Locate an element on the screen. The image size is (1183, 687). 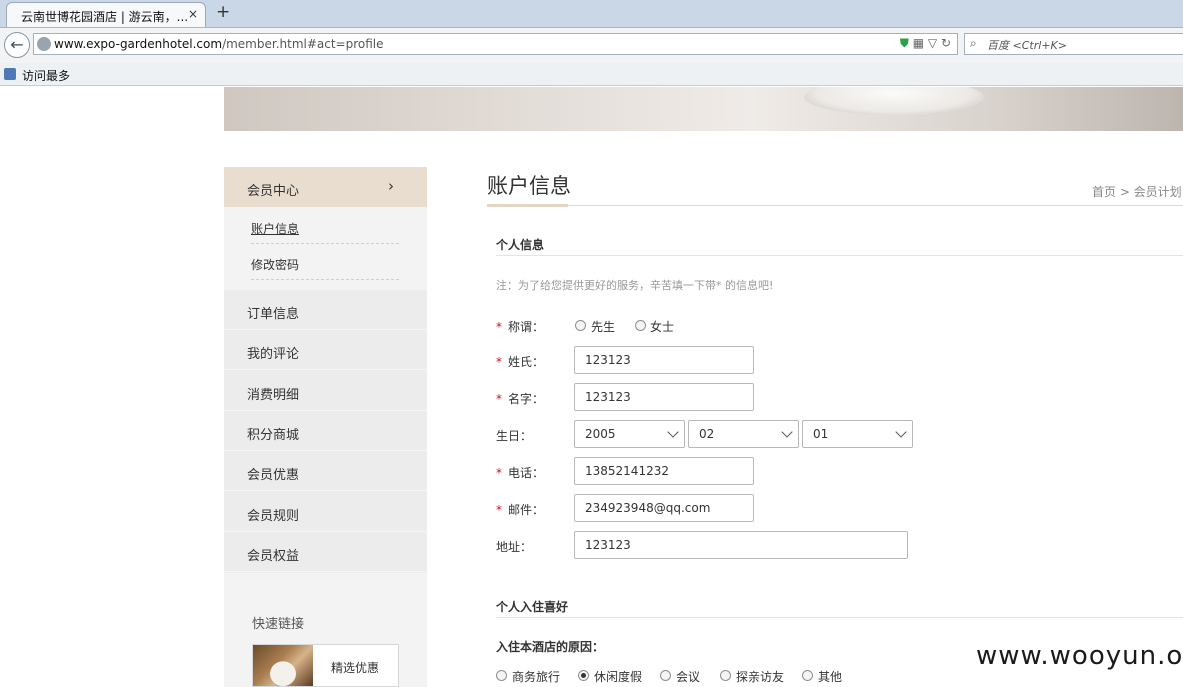
search-placeholder: 百度 <Ctrl+K> is located at coordinates (1027, 45).